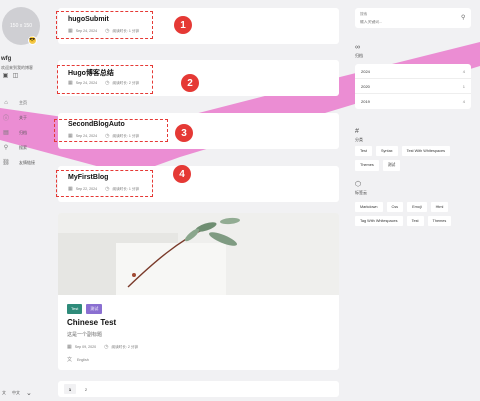 The width and height of the screenshot is (480, 401). What do you see at coordinates (32, 40) in the screenshot?
I see `avatar-emoji-badge: 😎` at bounding box center [32, 40].